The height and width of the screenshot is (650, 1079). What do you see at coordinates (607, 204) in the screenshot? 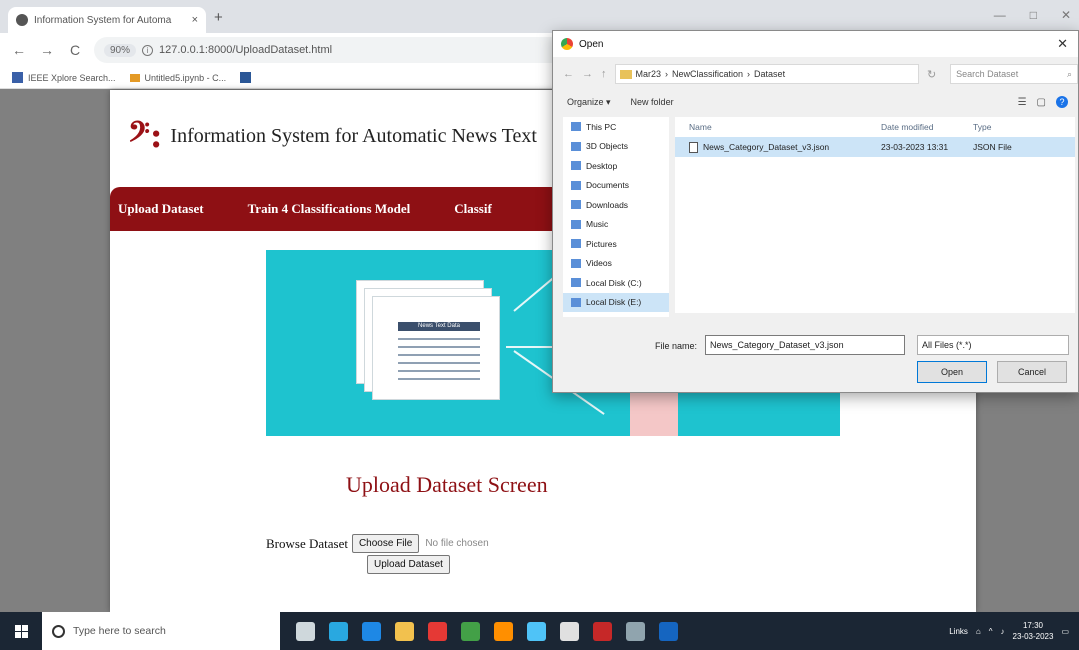
I see `nav-label: Downloads` at bounding box center [607, 204].